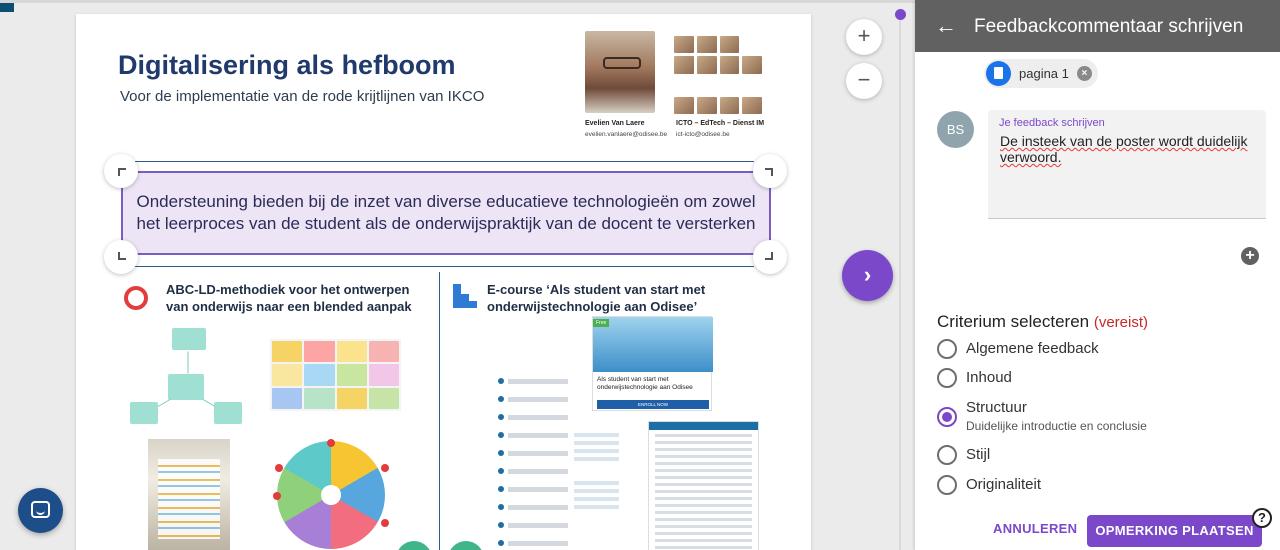  Describe the element at coordinates (963, 455) in the screenshot. I see `criterium-option-stijl: Stijl` at that location.